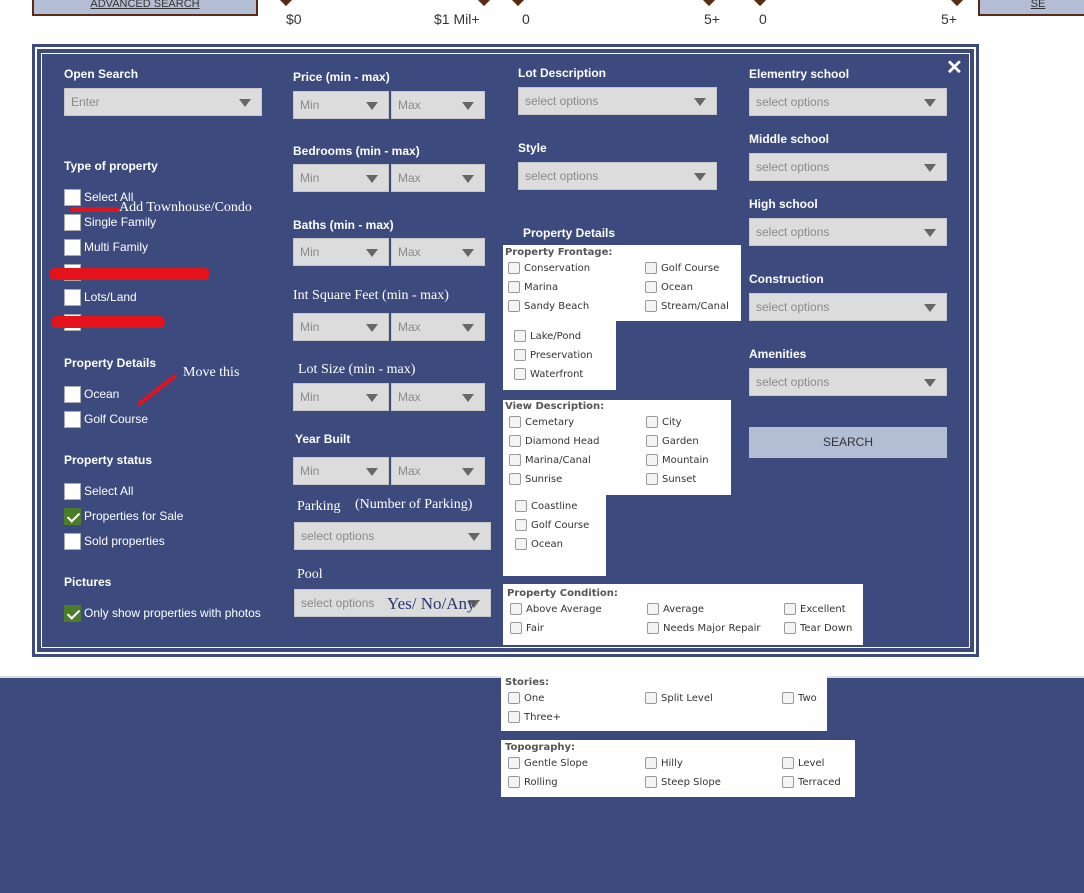  Describe the element at coordinates (341, 105) in the screenshot. I see `price-min-select: Min` at that location.